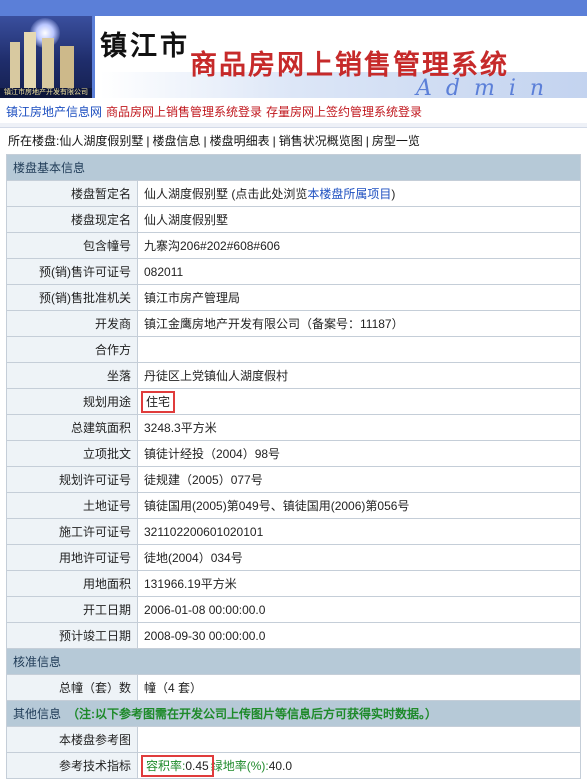 This screenshot has width=587, height=783. I want to click on table-row: 土地证号 镇徒国用(2005)第049号、镇徒国用(2006)第056号, so click(293, 505).